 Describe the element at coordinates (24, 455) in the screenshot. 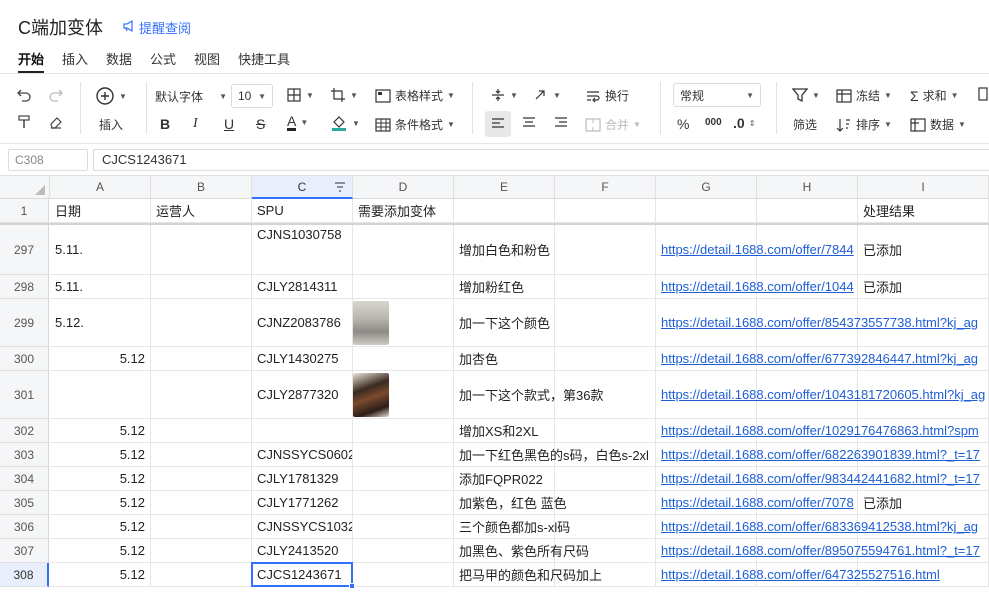

I see `row-header: 303` at that location.